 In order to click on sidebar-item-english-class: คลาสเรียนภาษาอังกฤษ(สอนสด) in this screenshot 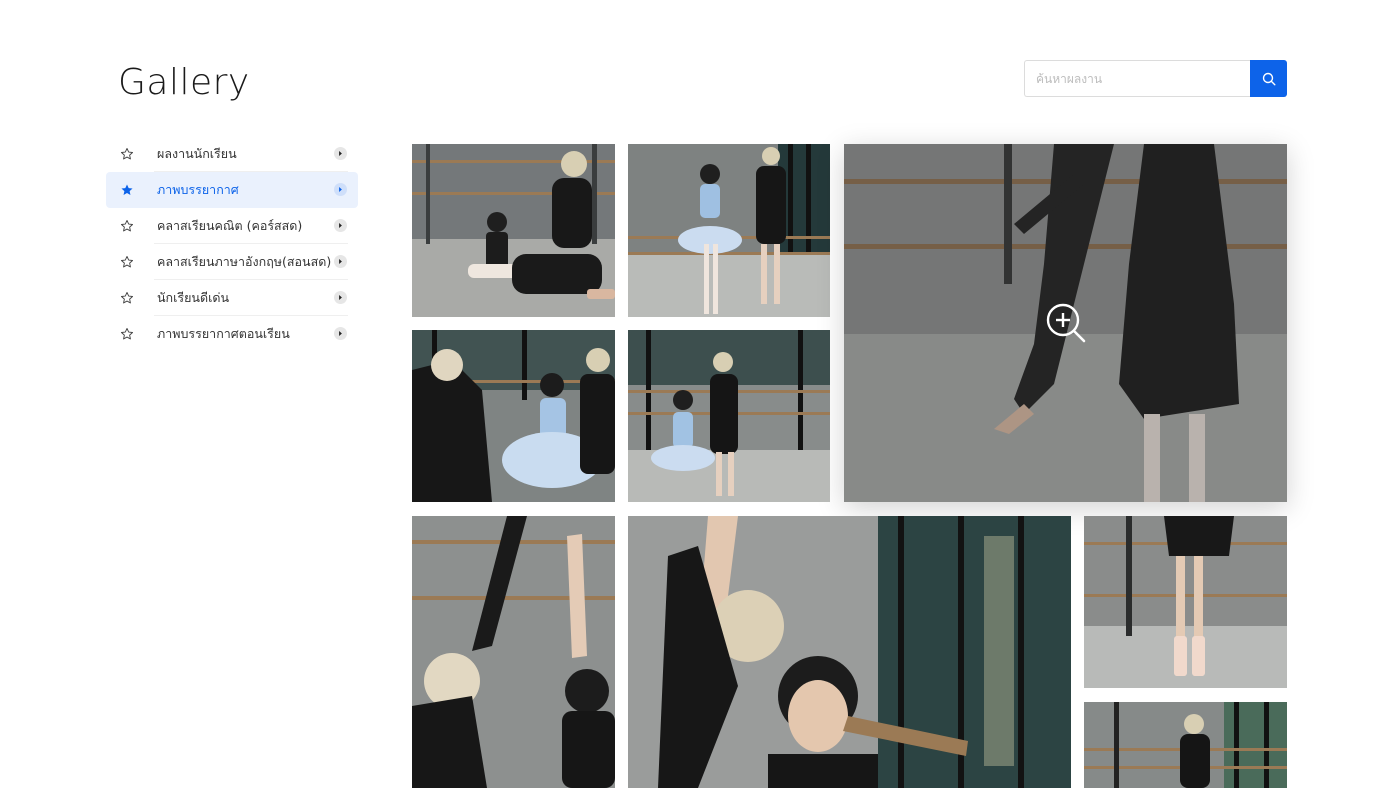, I will do `click(232, 262)`.